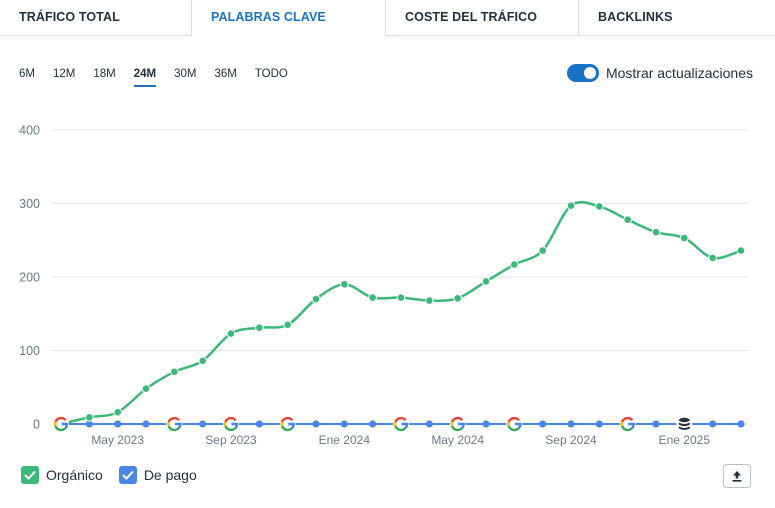 This screenshot has height=508, width=775. What do you see at coordinates (225, 74) in the screenshot?
I see `range-36m: 36M` at bounding box center [225, 74].